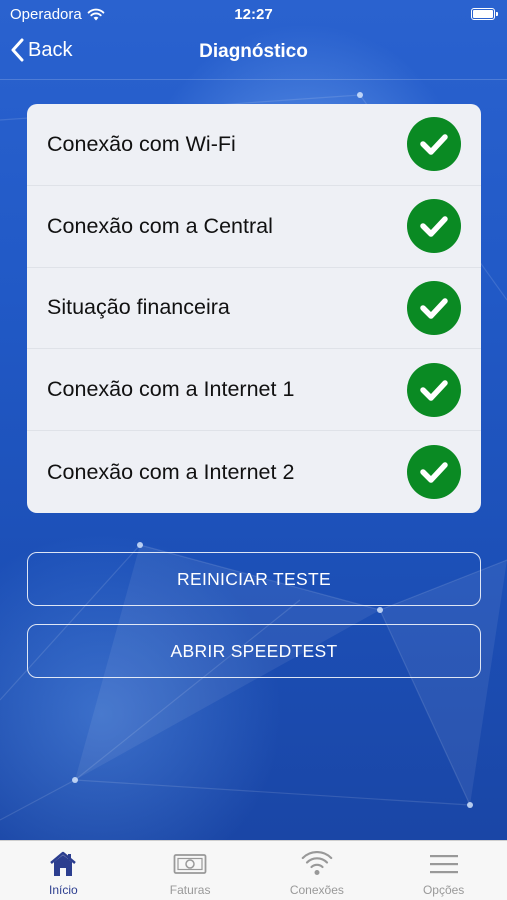 This screenshot has width=507, height=900. I want to click on tab-inicio: Início, so click(63, 870).